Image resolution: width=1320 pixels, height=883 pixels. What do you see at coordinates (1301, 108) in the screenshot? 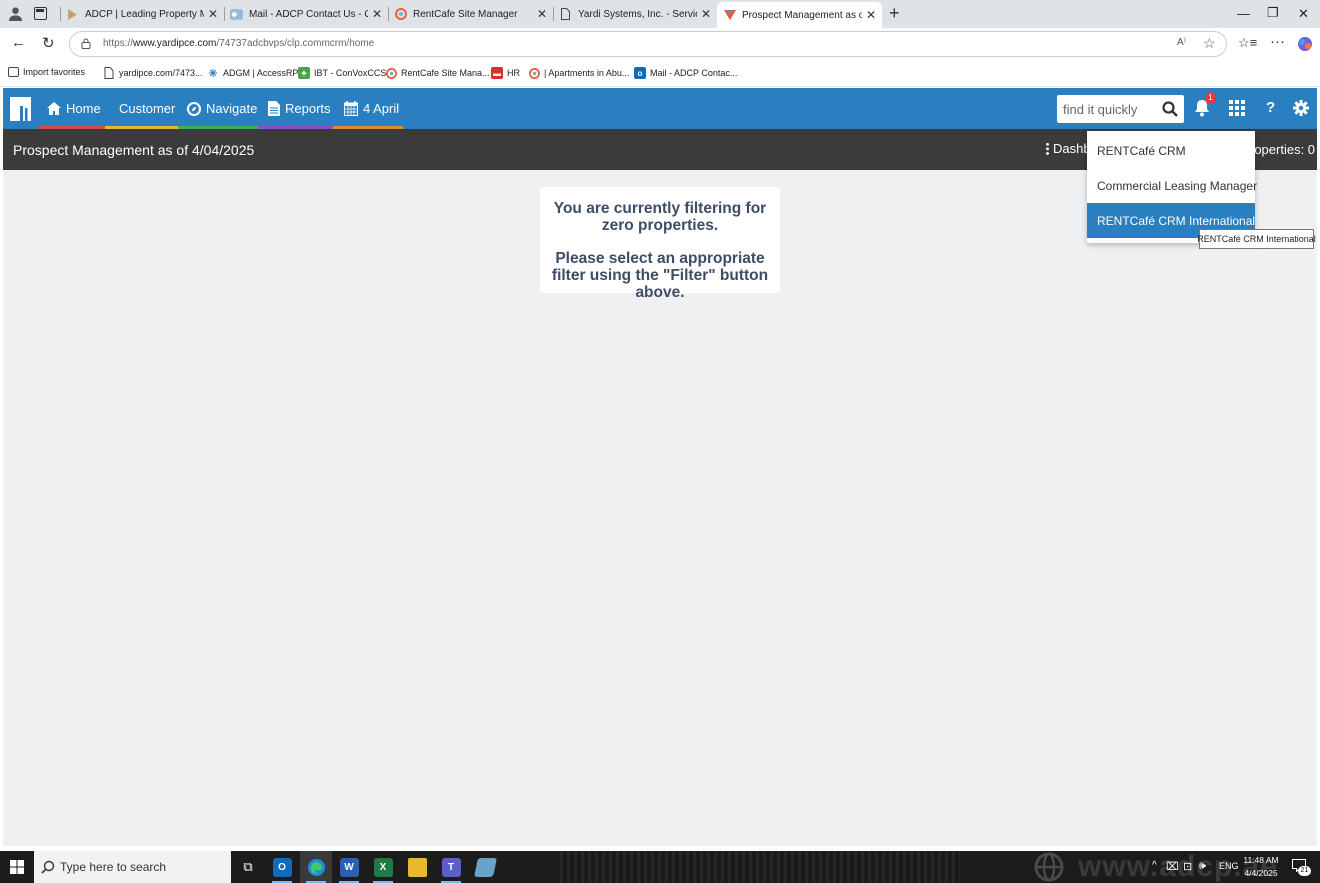
I see `gear-icon` at bounding box center [1301, 108].